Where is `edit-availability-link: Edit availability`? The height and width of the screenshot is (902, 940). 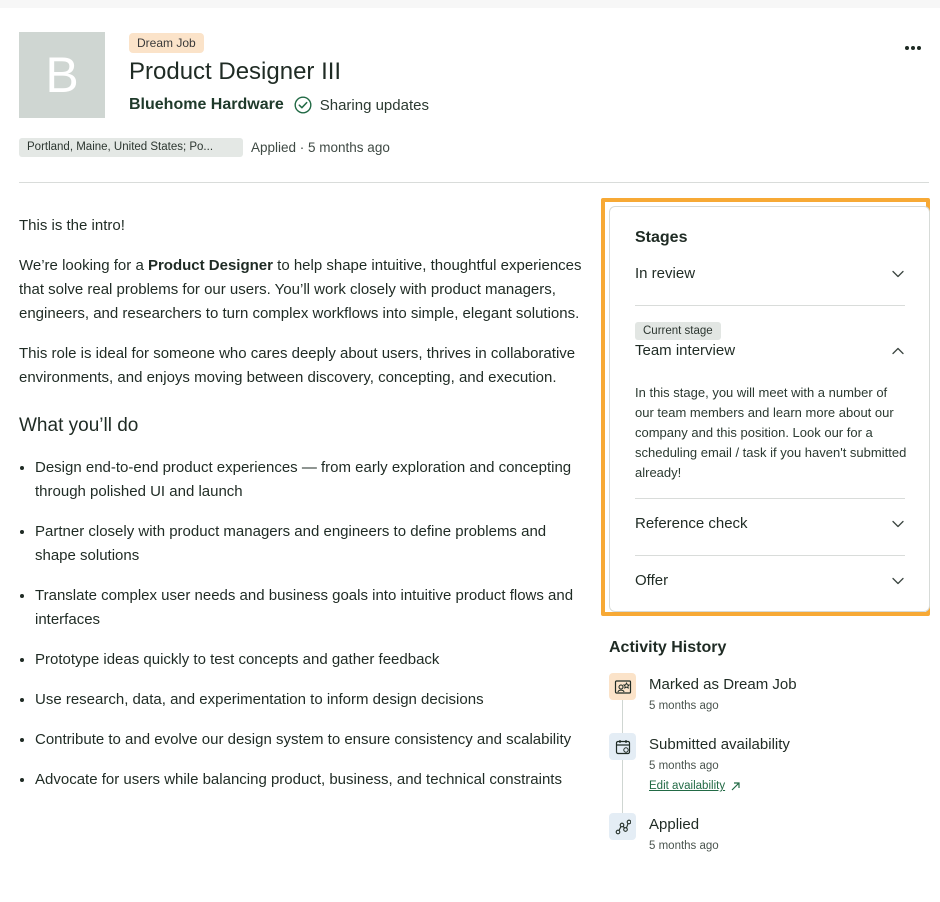
edit-availability-link: Edit availability is located at coordinates (695, 786).